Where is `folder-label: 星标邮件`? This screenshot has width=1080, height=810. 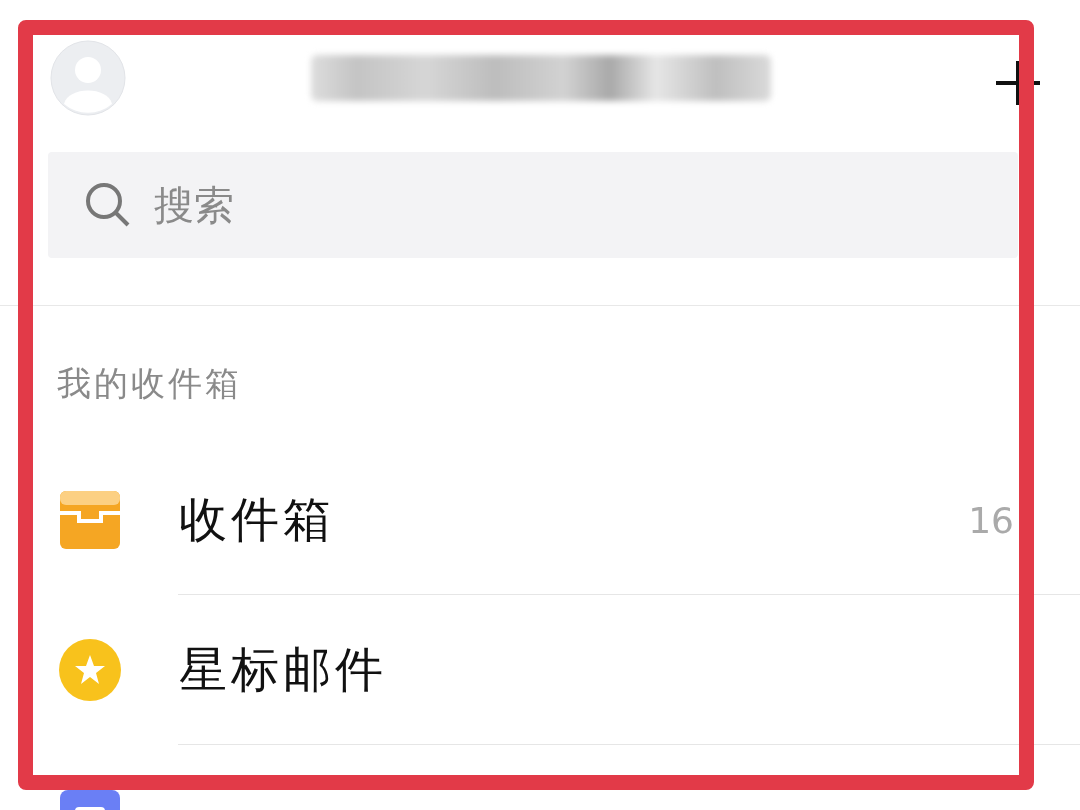
folder-label: 星标邮件 is located at coordinates (283, 670).